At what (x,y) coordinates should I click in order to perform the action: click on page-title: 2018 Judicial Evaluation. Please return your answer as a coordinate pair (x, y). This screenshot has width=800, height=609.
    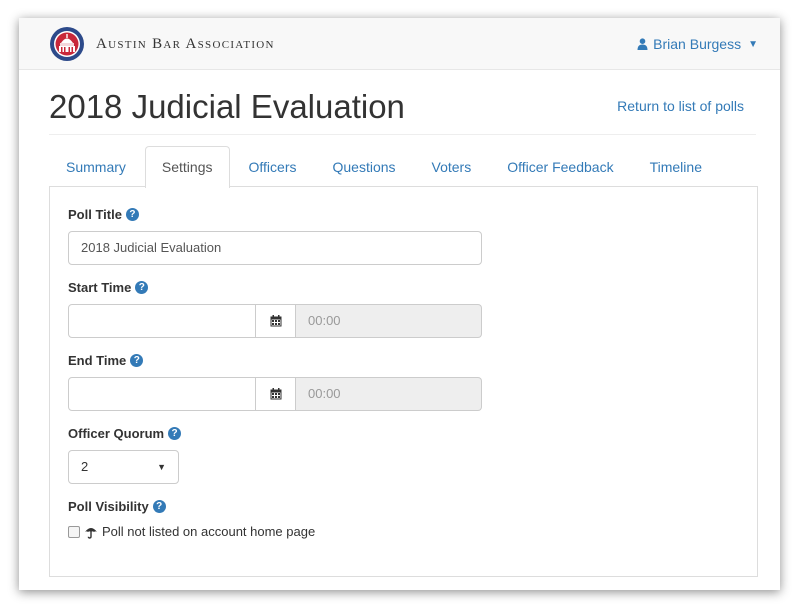
    Looking at the image, I should click on (227, 106).